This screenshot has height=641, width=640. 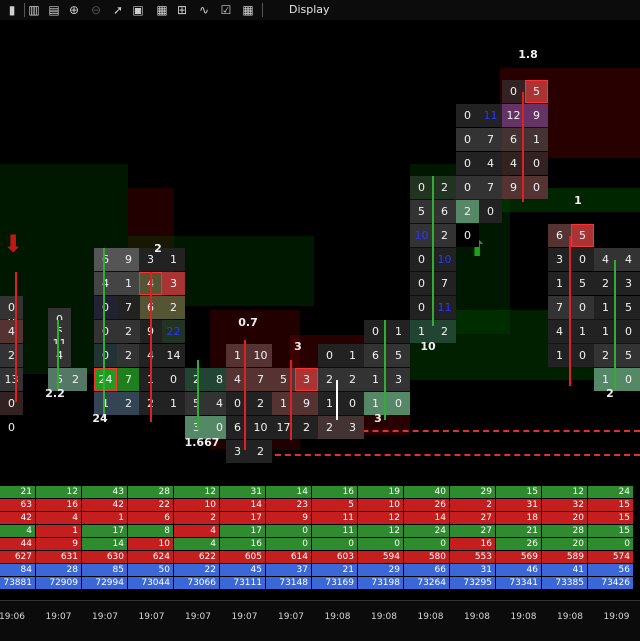 What do you see at coordinates (54, 10) in the screenshot?
I see `histogram-icon: ▤` at bounding box center [54, 10].